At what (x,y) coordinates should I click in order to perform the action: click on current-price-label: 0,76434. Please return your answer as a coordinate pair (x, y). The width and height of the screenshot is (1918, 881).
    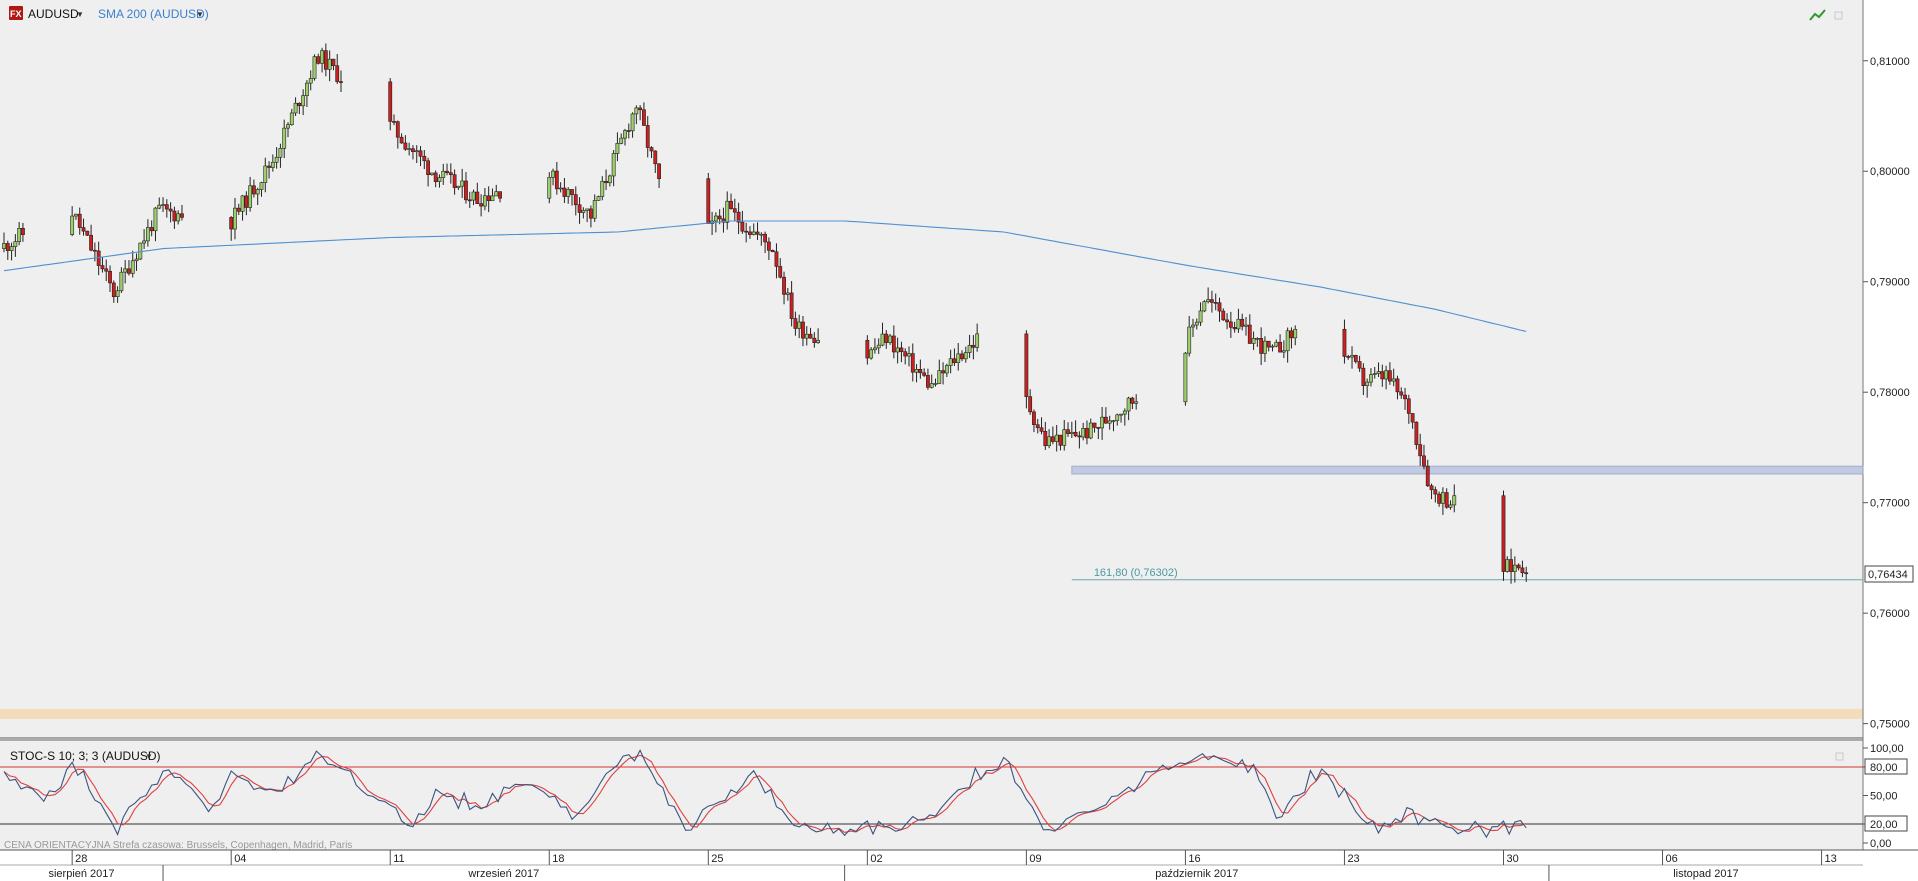
    Looking at the image, I should click on (1888, 575).